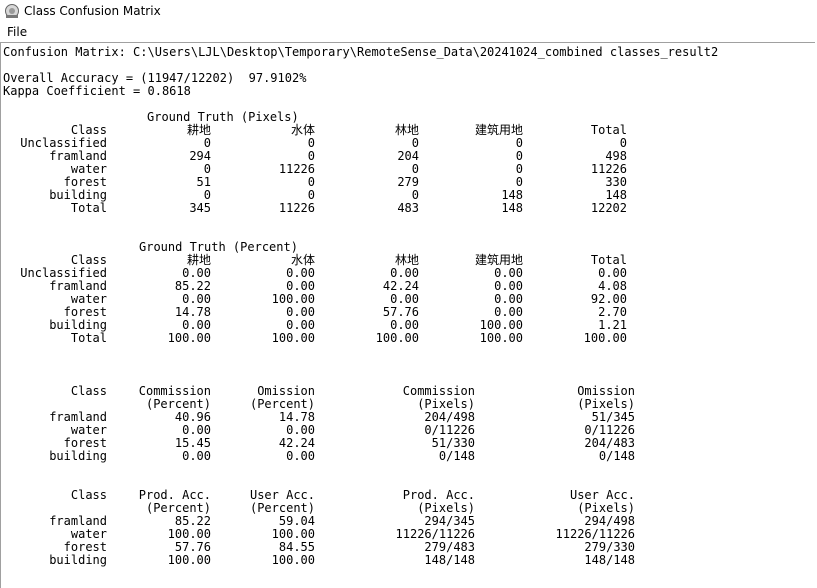 The height and width of the screenshot is (588, 817). What do you see at coordinates (296, 208) in the screenshot?
I see `pixels-cell: 11226` at bounding box center [296, 208].